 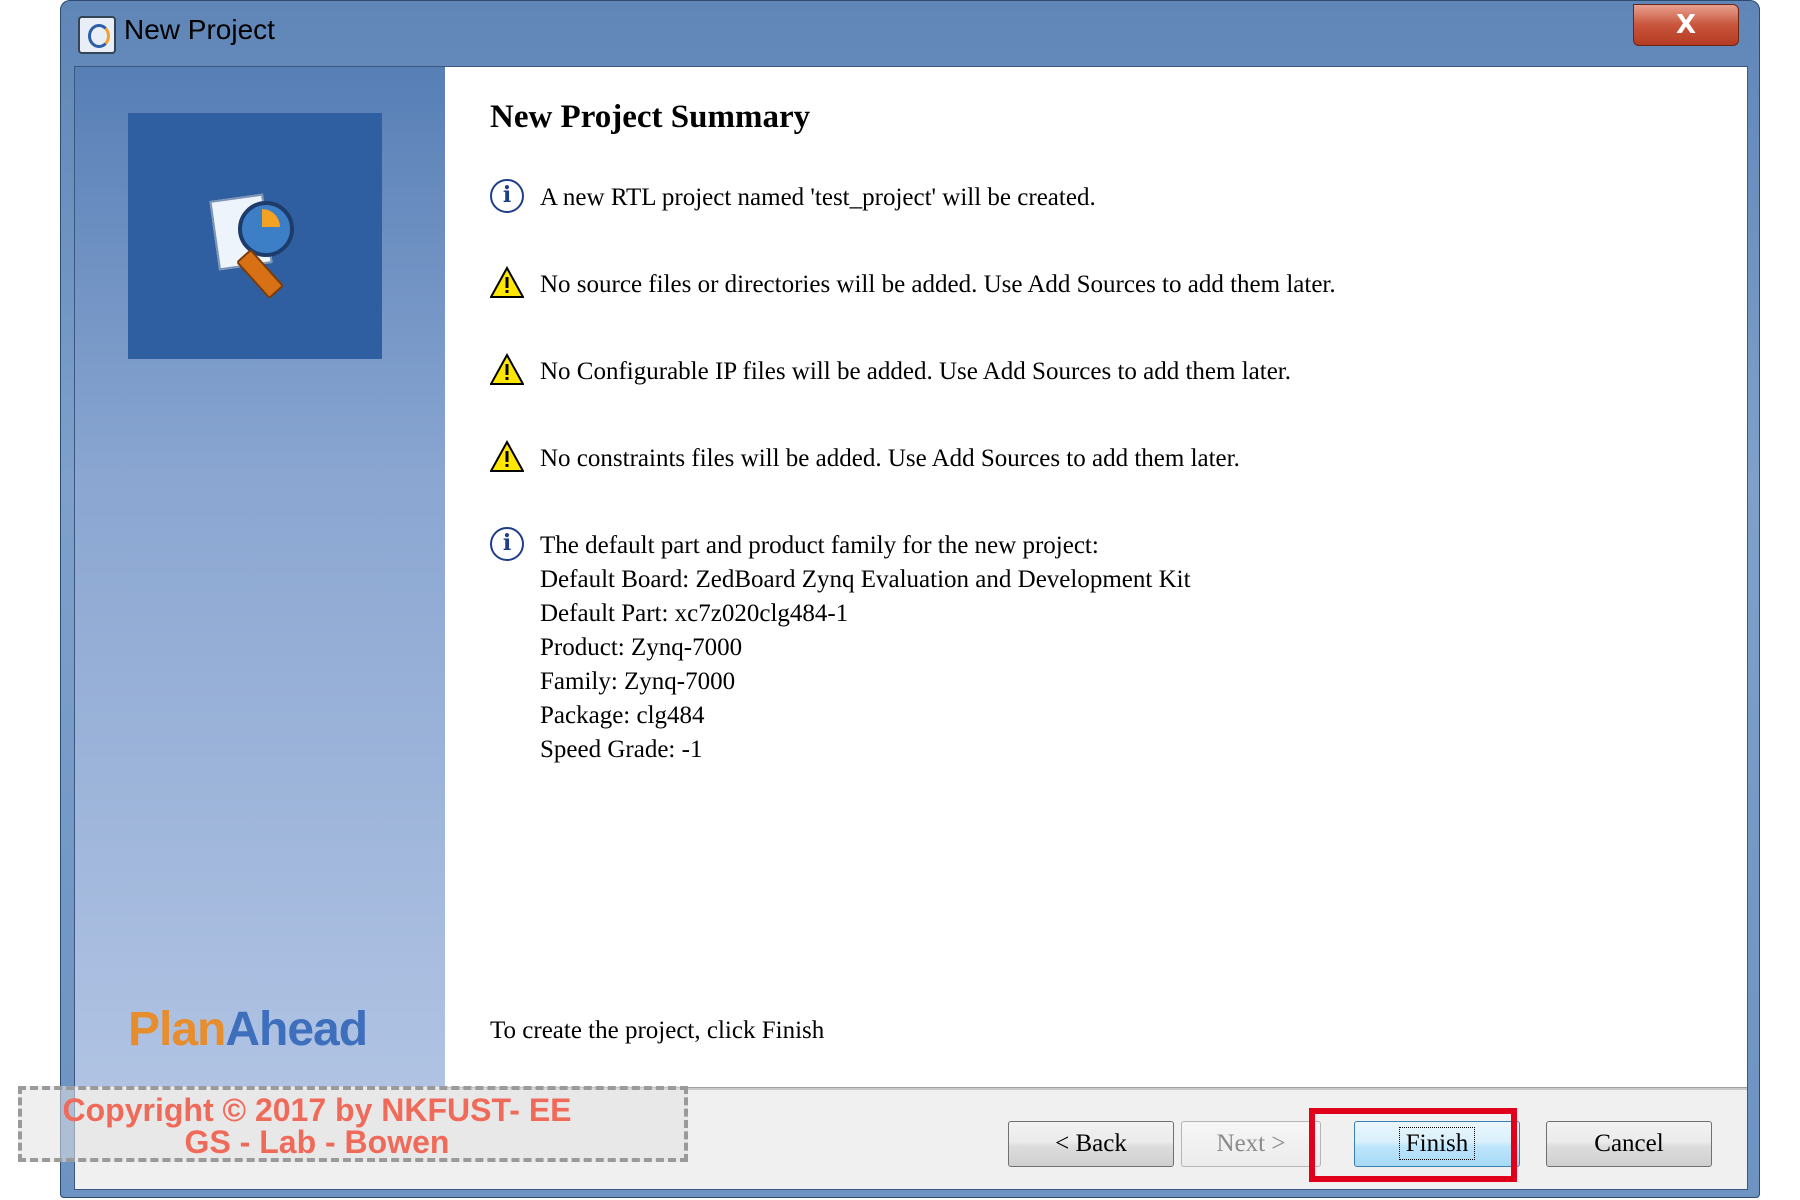 I want to click on default-product: Product: Zynq-7000, so click(x=641, y=647).